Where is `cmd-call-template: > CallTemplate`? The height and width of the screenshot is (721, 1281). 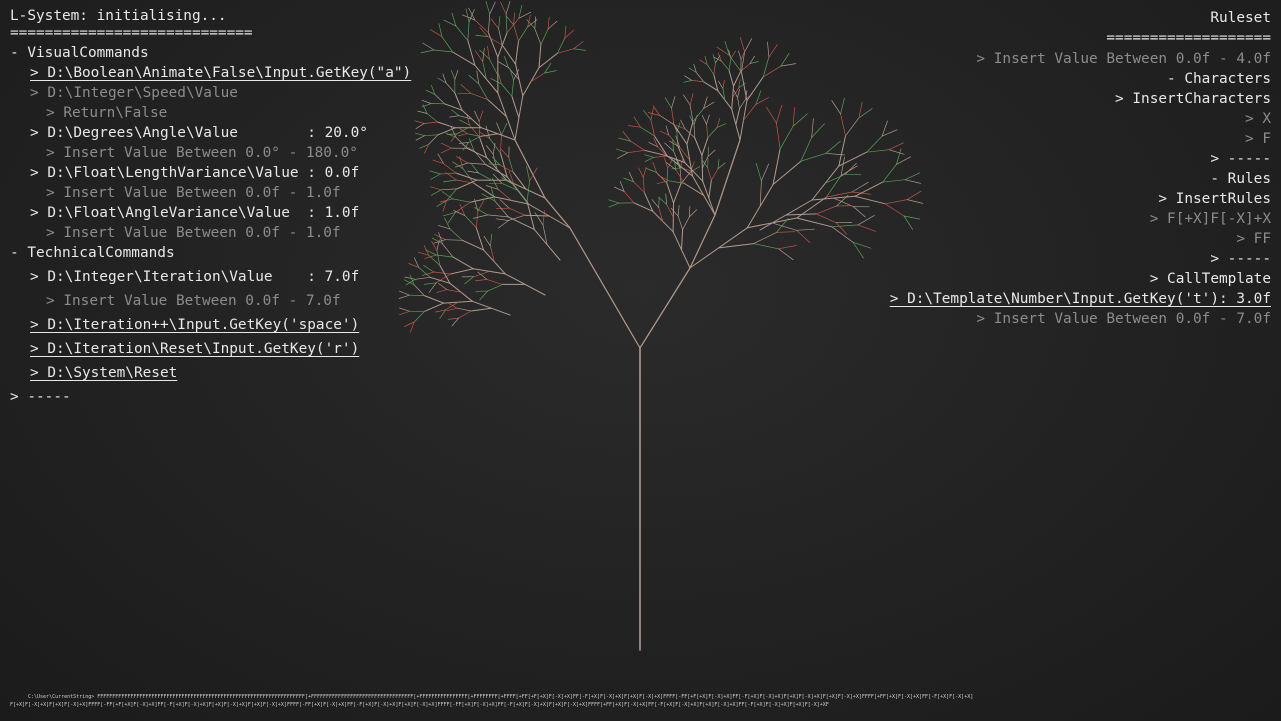 cmd-call-template: > CallTemplate is located at coordinates (1210, 279).